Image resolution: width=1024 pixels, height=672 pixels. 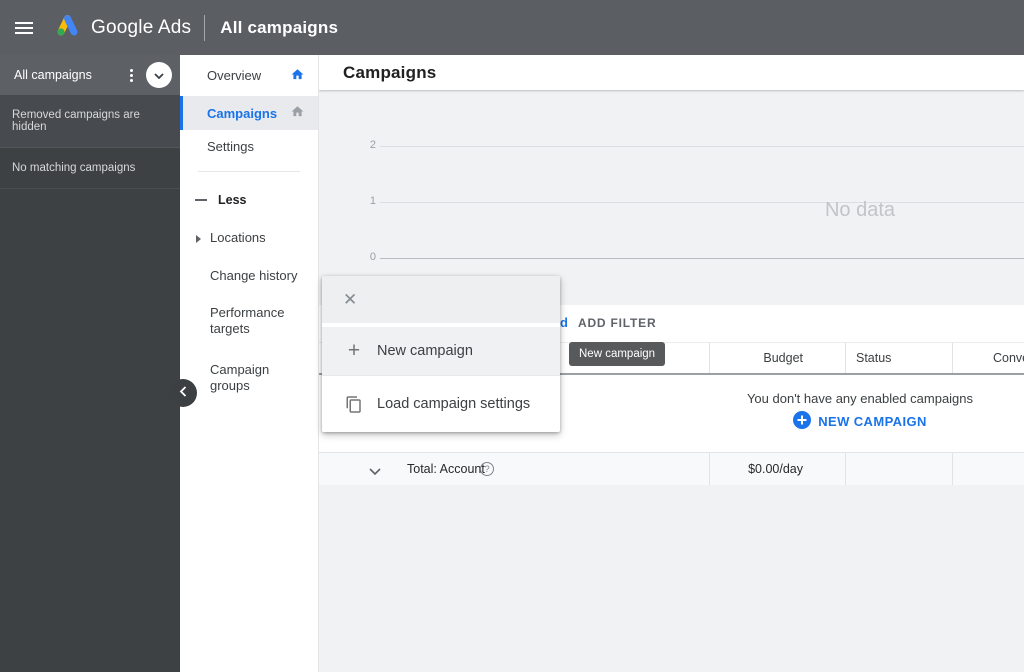 I want to click on sidebar-notice: No matching campaigns, so click(x=90, y=168).